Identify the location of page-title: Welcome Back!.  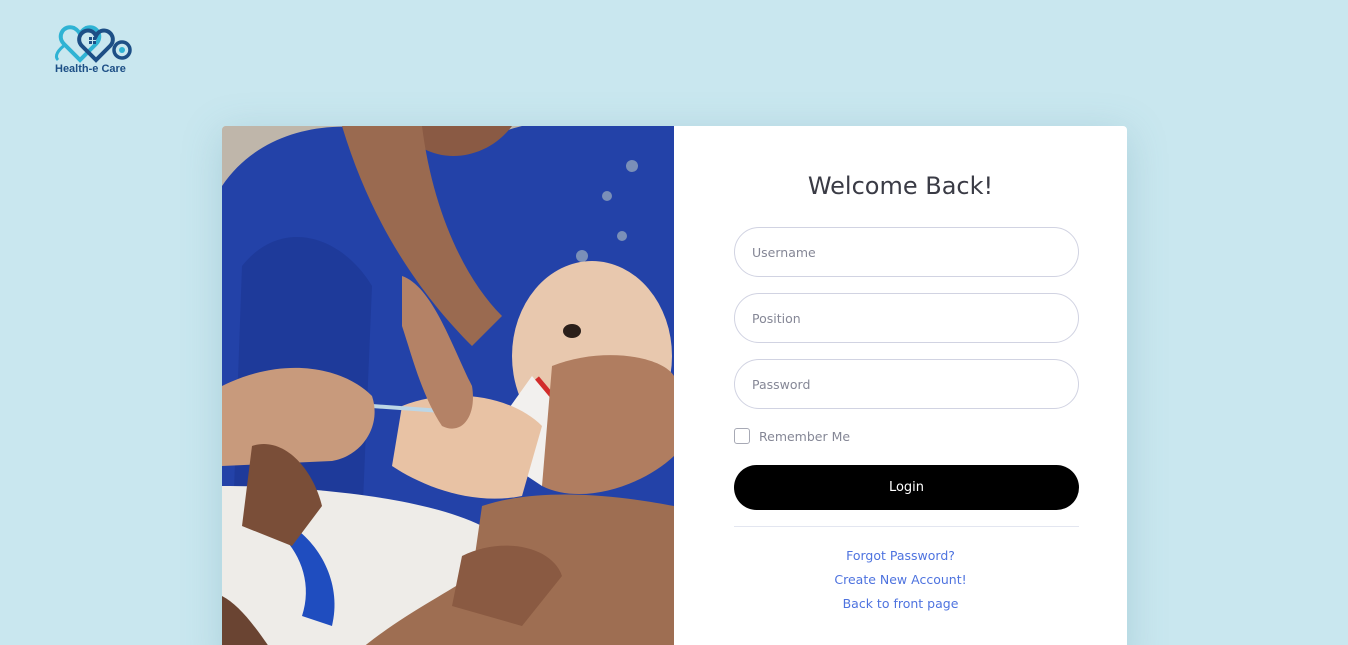
(900, 186).